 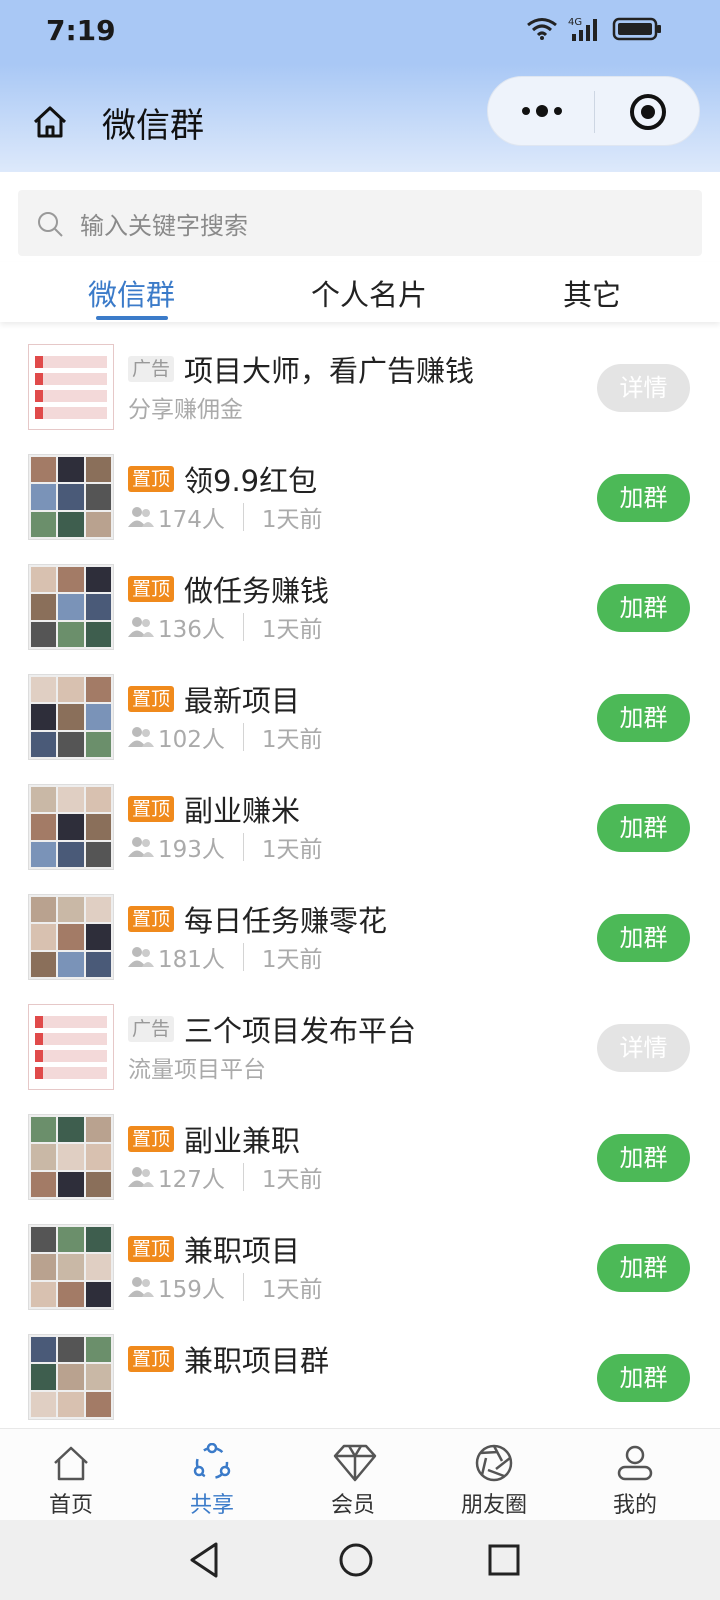 What do you see at coordinates (594, 112) in the screenshot?
I see `capsule-divider` at bounding box center [594, 112].